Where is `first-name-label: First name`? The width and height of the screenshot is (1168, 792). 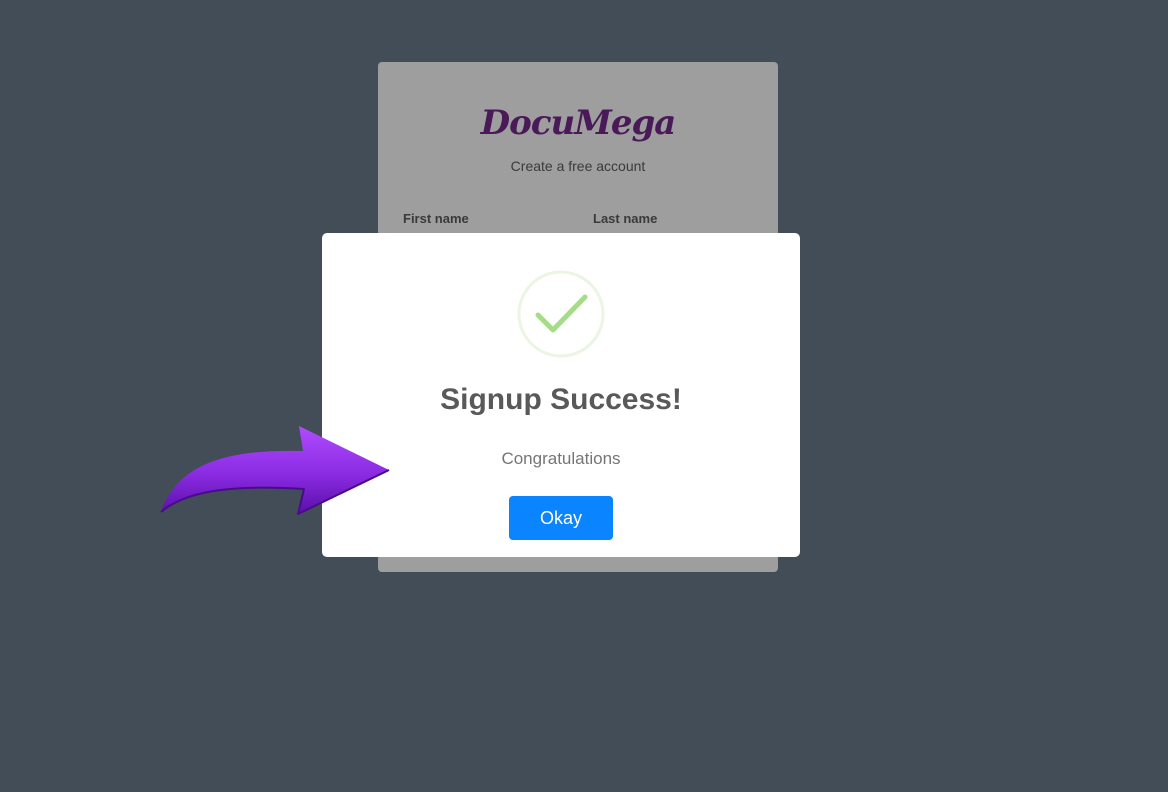 first-name-label: First name is located at coordinates (436, 218).